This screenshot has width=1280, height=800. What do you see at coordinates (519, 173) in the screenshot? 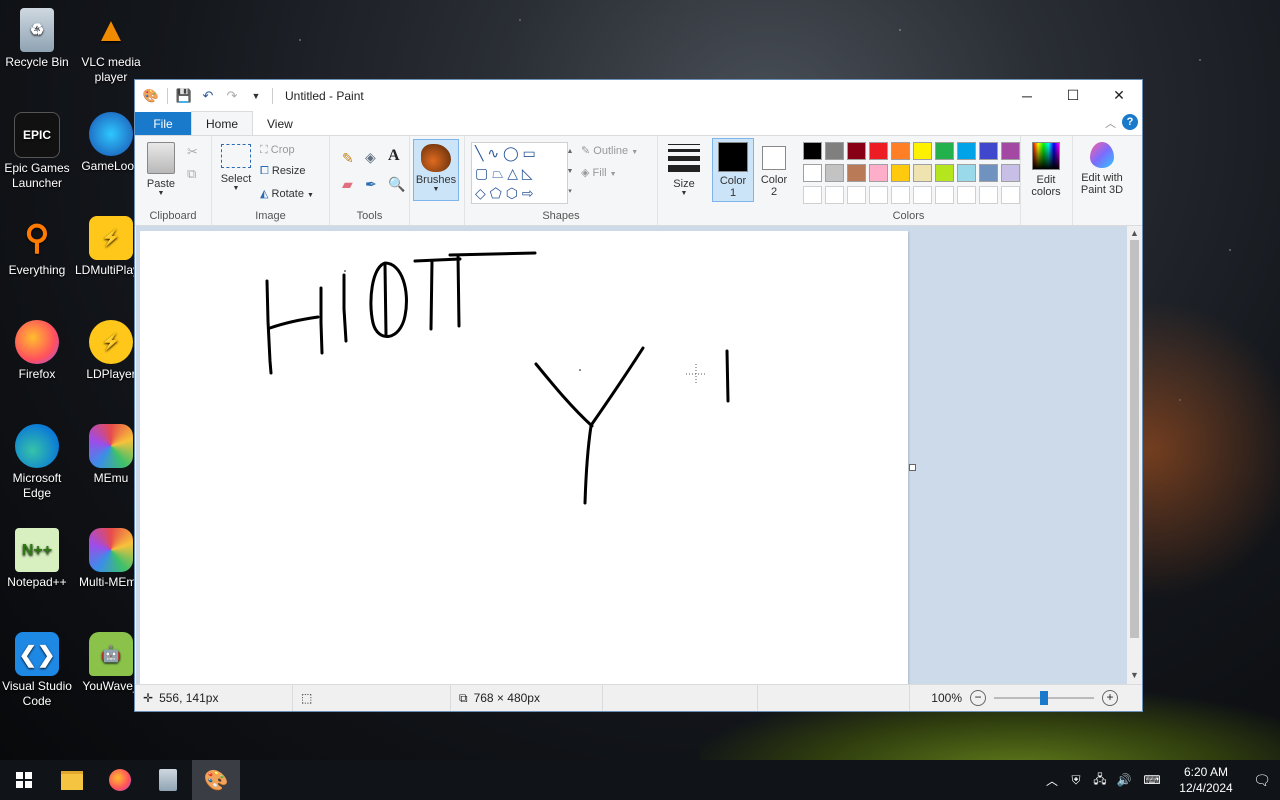
I see `shapes-gallery: ╲ ∿ ◯ ▭ ▢ ⏢ △ ◺ ◇ ⬠ ⬡ ⇨` at bounding box center [519, 173].